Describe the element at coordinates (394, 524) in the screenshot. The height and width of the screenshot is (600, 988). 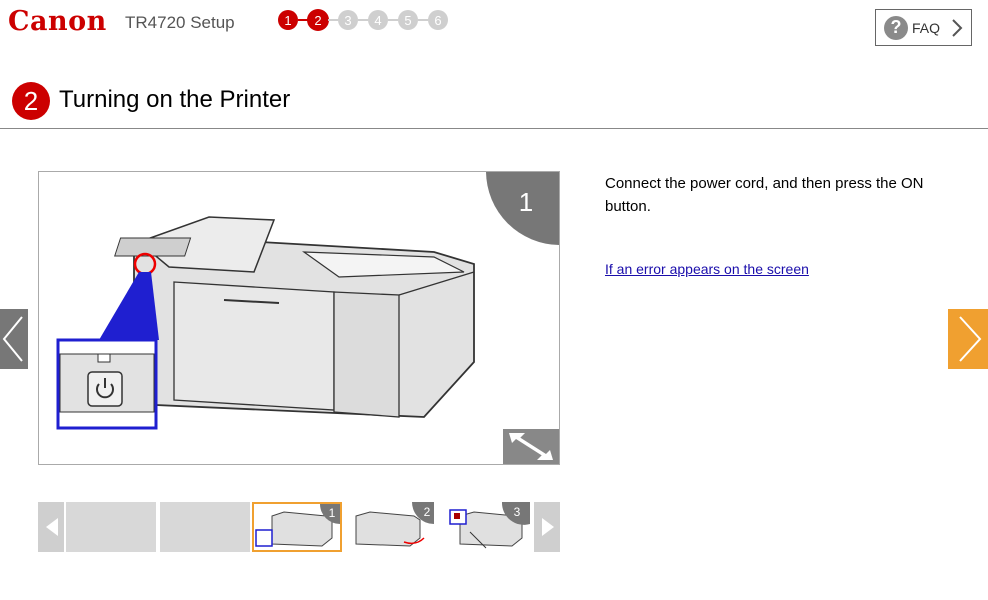
I see `printer-thumbnail-image: 2` at that location.